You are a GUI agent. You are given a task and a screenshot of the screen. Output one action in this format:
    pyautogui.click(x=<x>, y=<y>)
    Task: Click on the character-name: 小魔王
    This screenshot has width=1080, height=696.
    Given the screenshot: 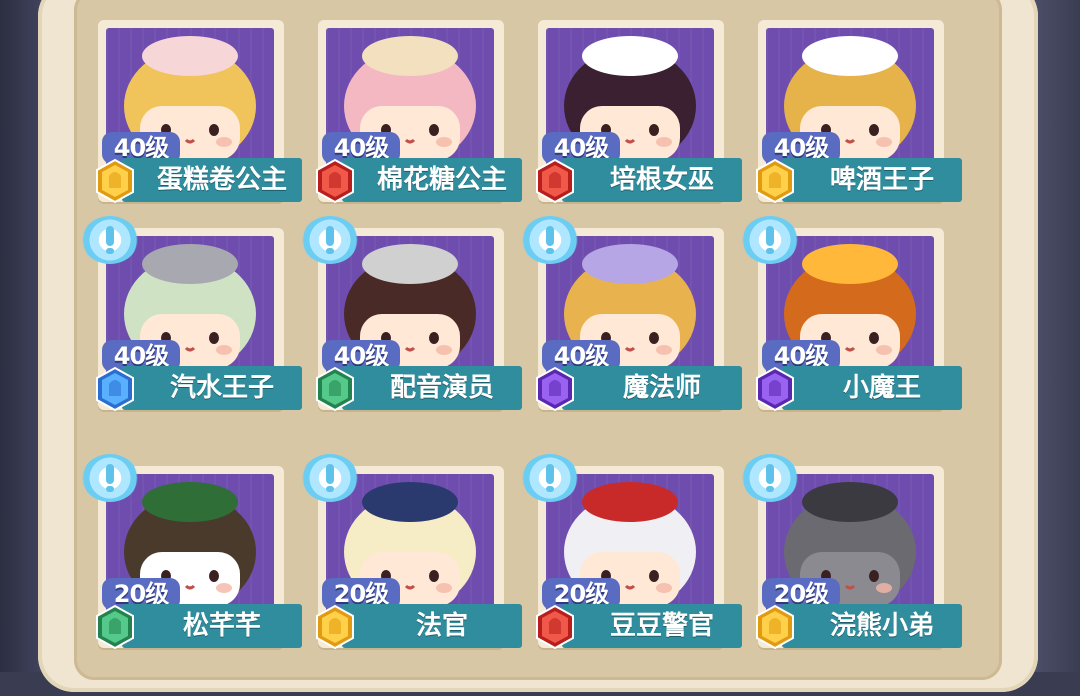 What is the action you would take?
    pyautogui.click(x=872, y=388)
    